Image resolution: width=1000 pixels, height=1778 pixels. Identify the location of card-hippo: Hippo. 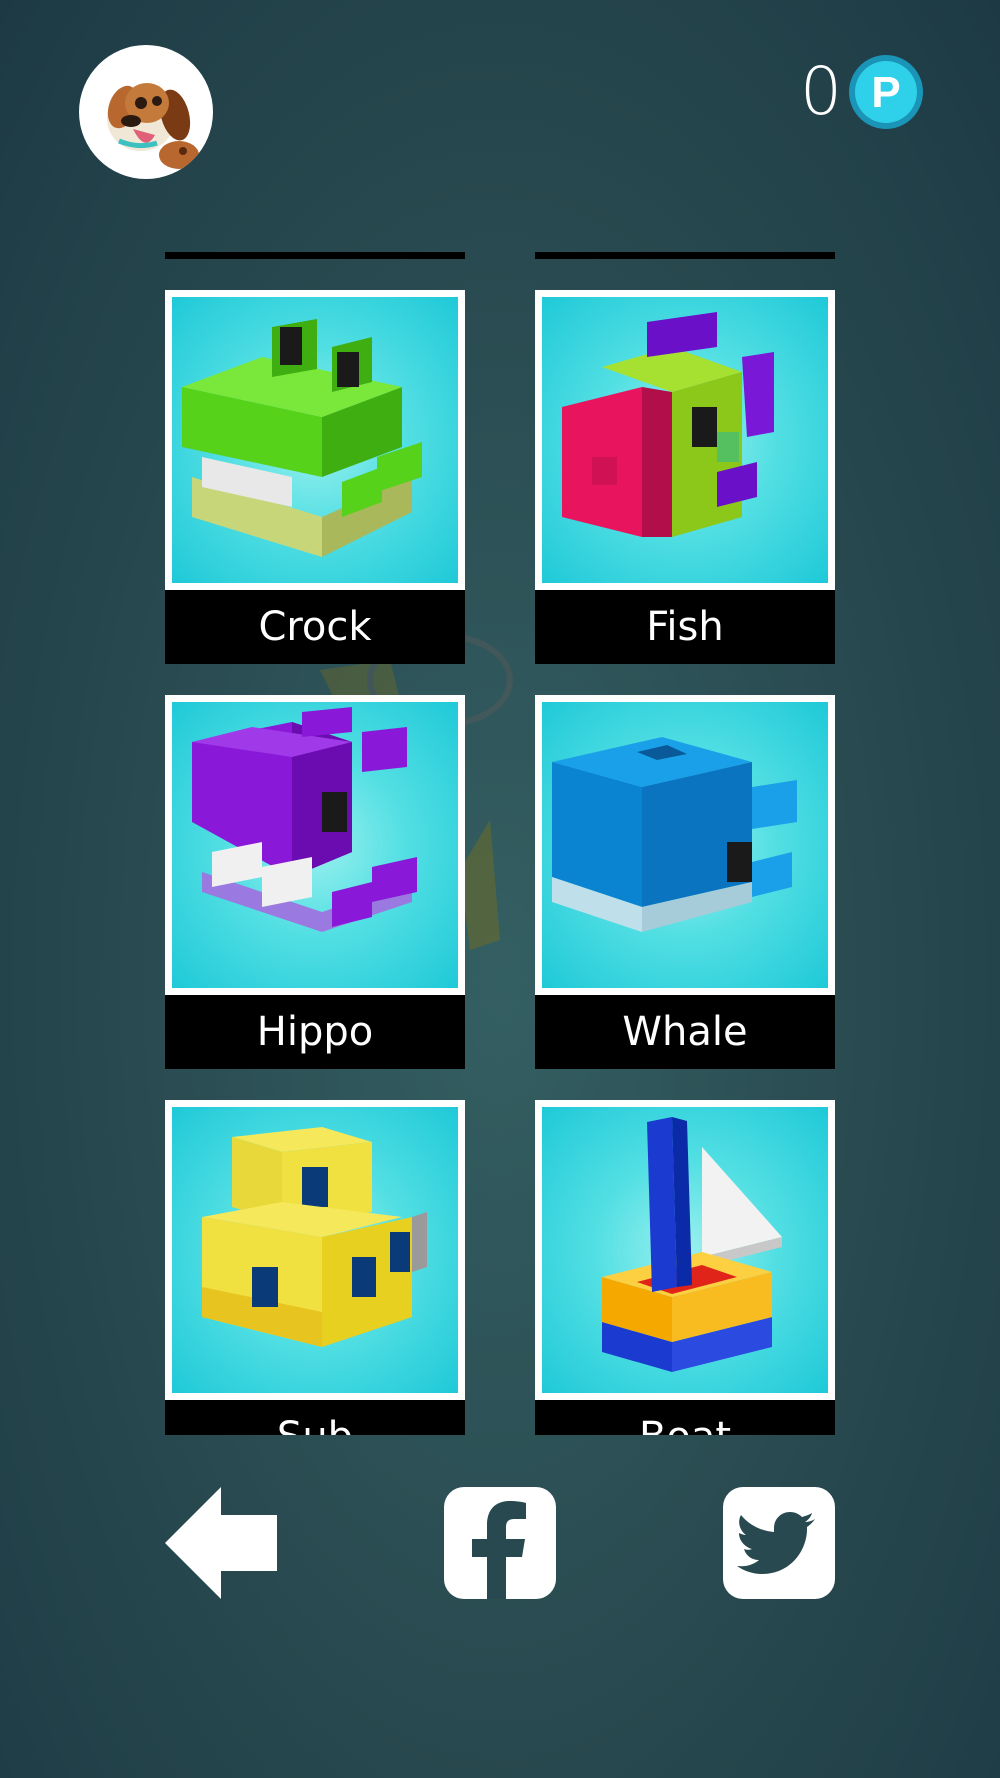
(315, 882).